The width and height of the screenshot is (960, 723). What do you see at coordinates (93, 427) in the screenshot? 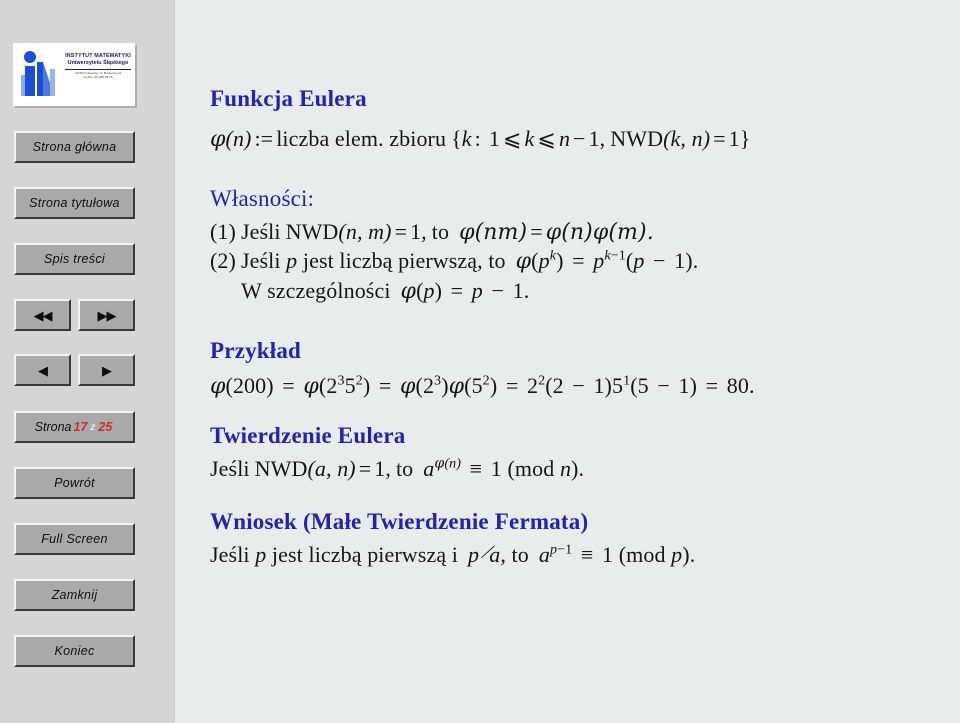
I see `page-indicator-separator: z` at bounding box center [93, 427].